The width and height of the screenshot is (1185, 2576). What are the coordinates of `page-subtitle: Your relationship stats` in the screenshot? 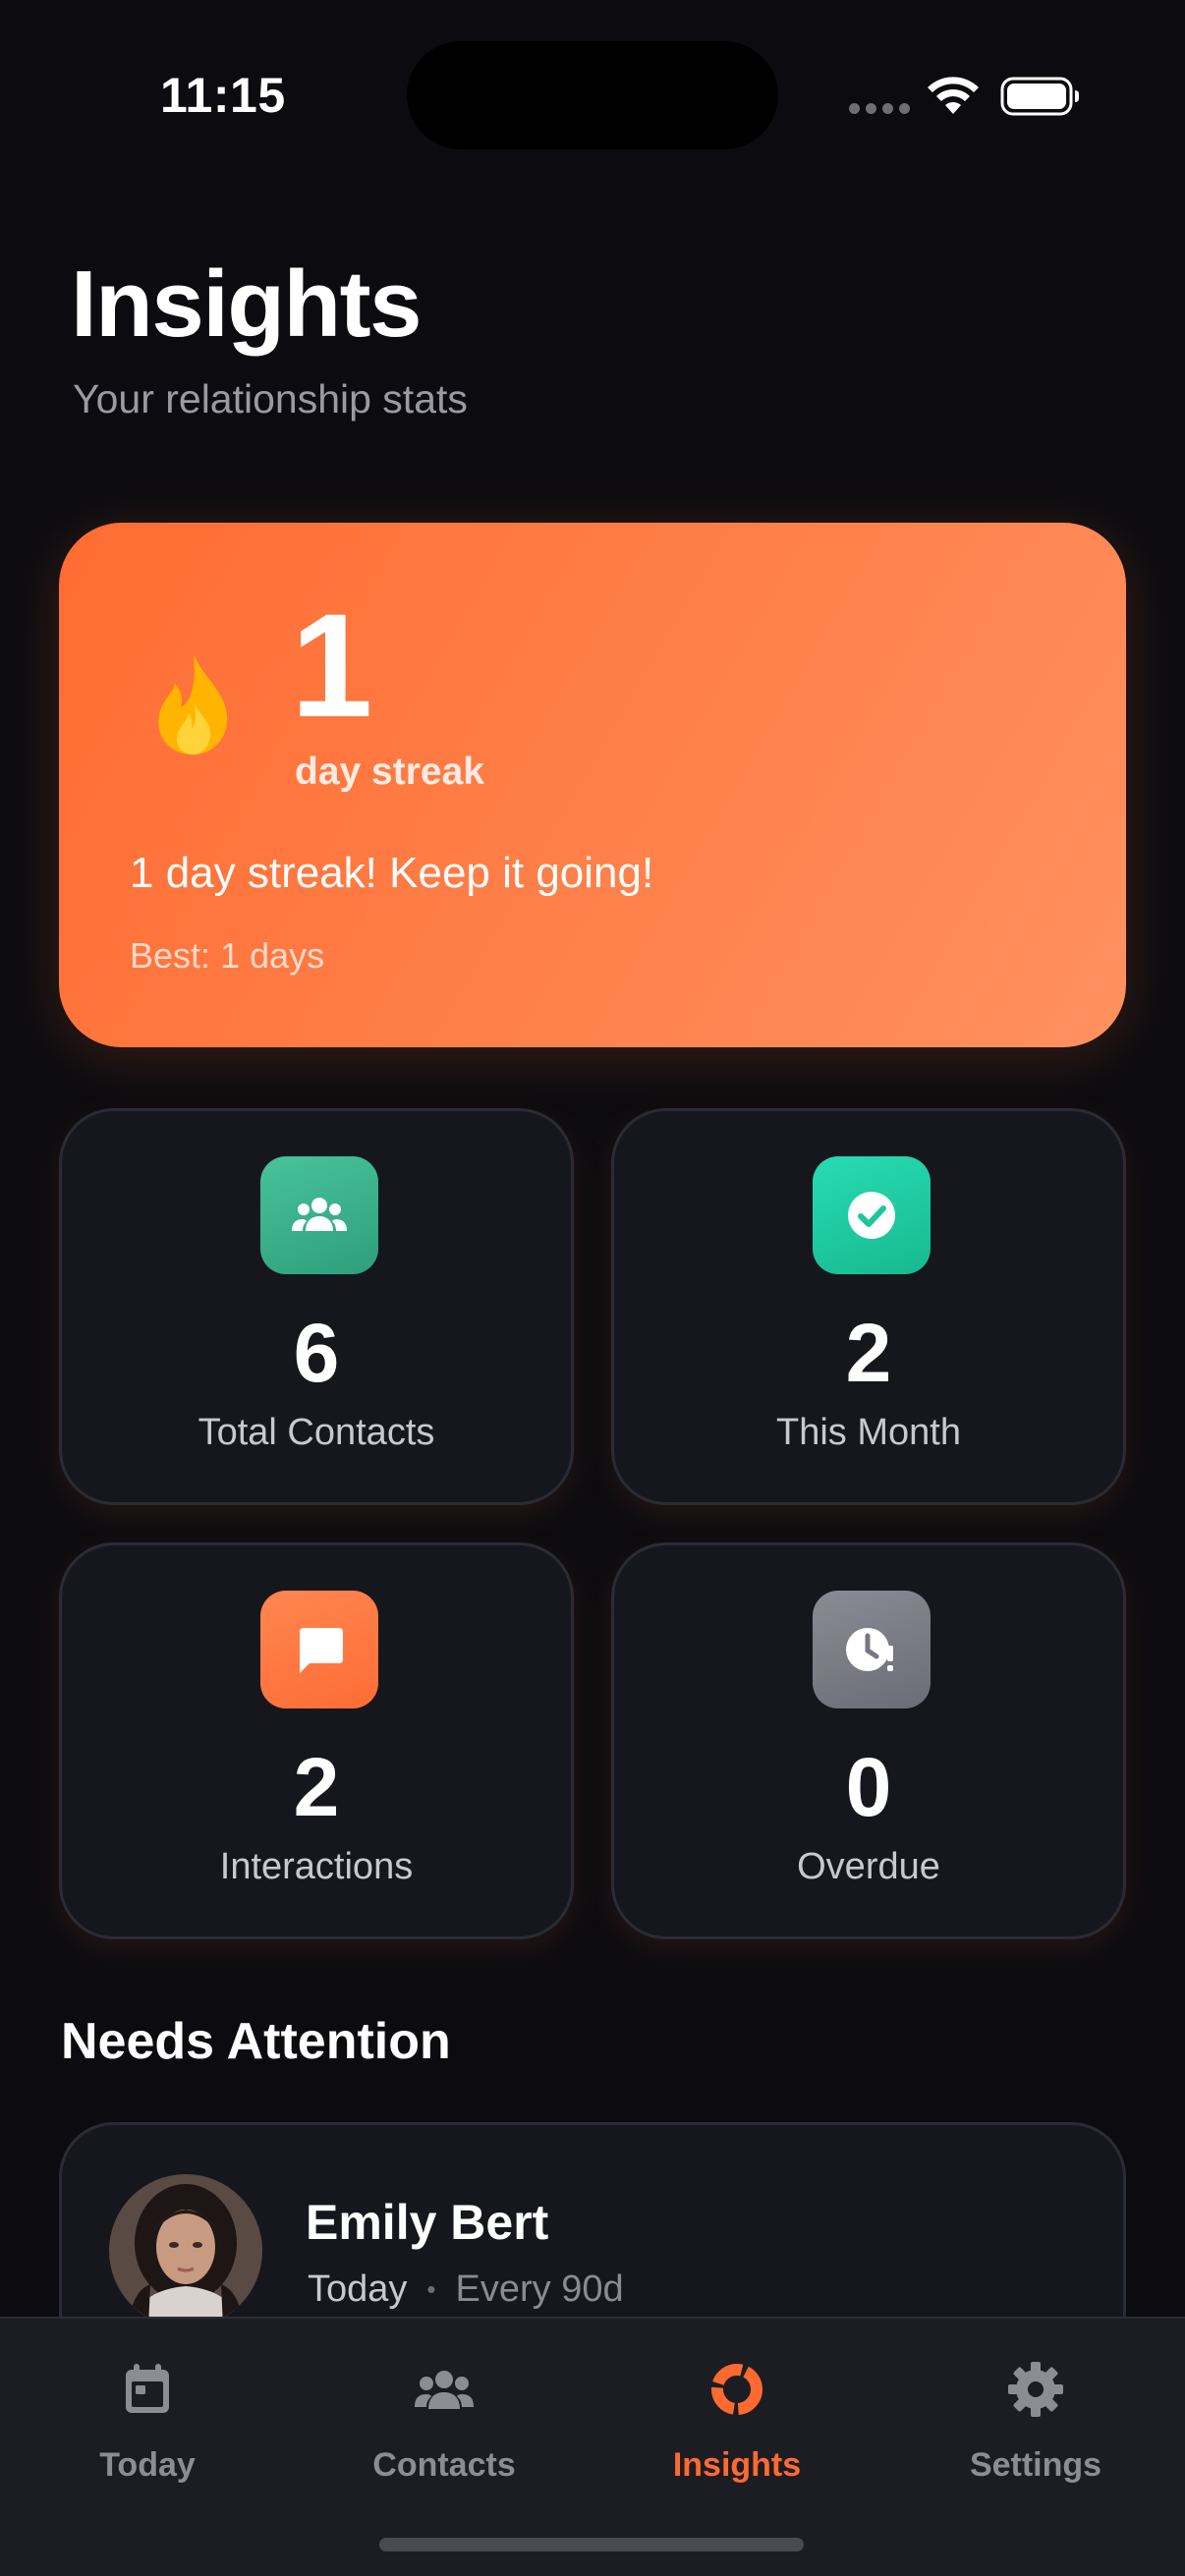 It's located at (271, 398).